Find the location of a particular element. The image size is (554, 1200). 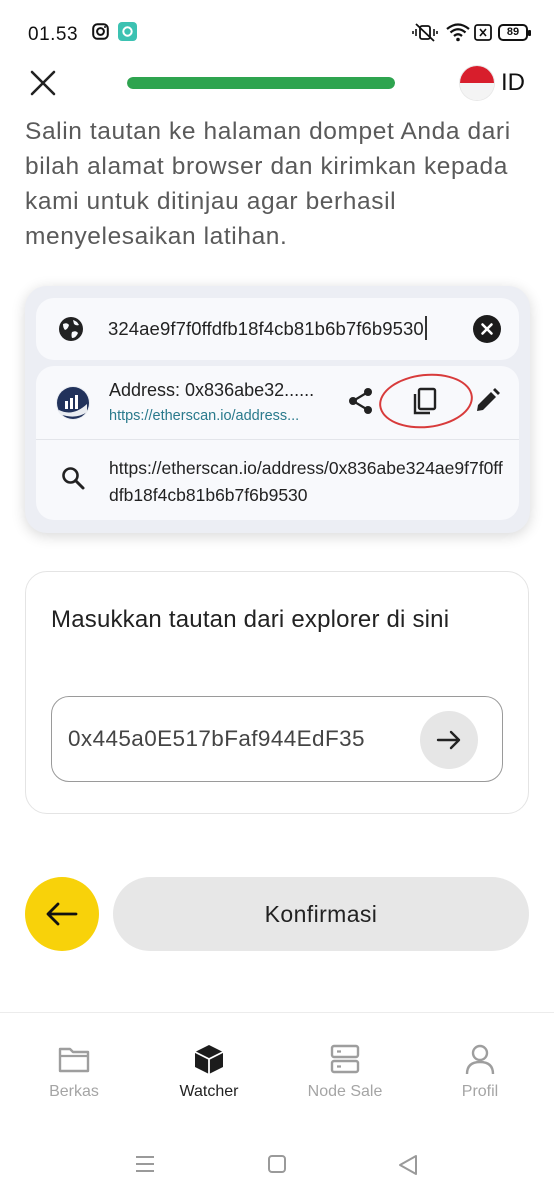

explorer-link-field is located at coordinates (277, 739).